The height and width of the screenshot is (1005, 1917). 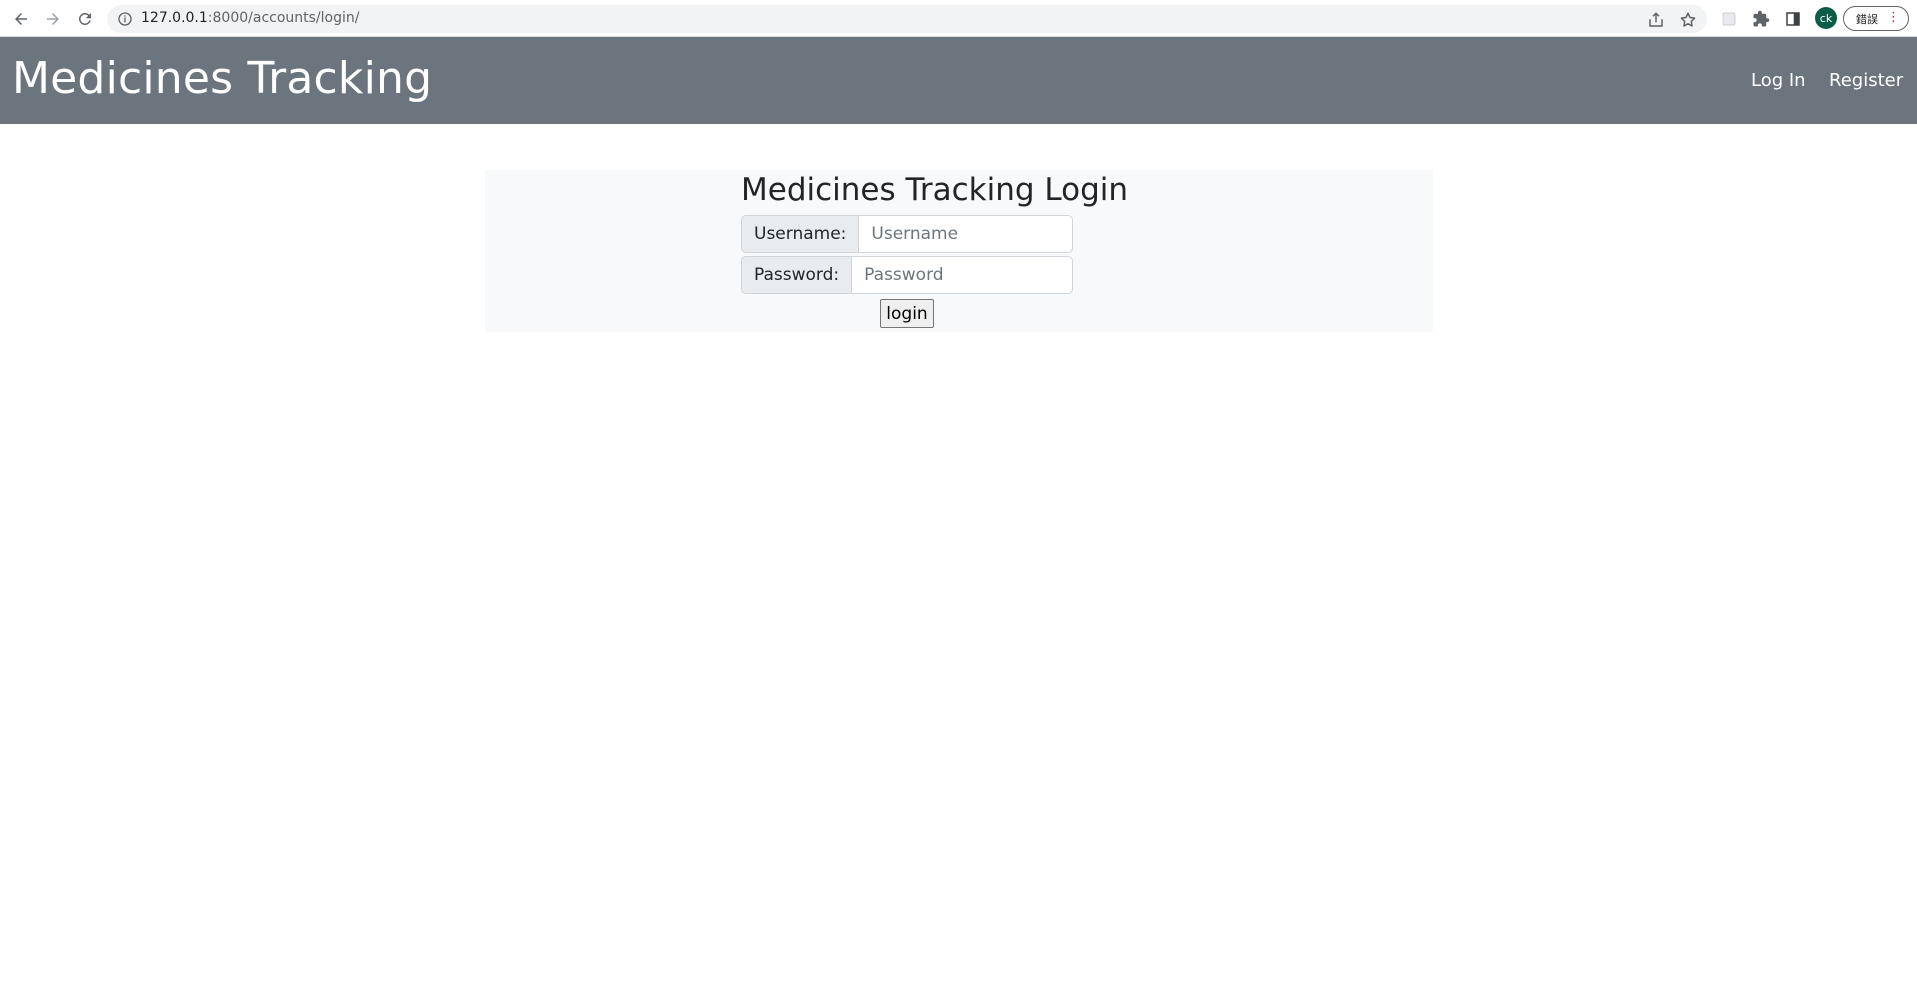 What do you see at coordinates (1656, 20) in the screenshot?
I see `share-icon` at bounding box center [1656, 20].